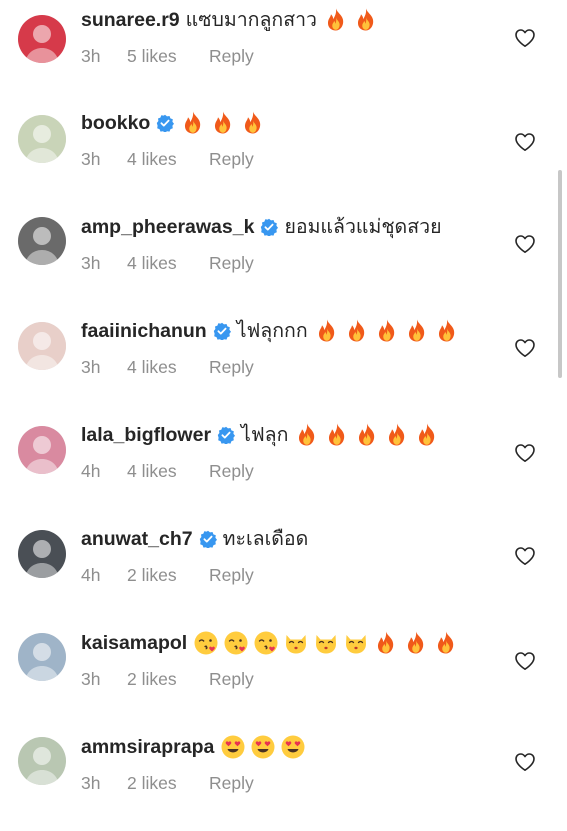 The image size is (567, 831). What do you see at coordinates (363, 227) in the screenshot?
I see `comment-text: ยอมแล้วแม่ชุดสวย` at bounding box center [363, 227].